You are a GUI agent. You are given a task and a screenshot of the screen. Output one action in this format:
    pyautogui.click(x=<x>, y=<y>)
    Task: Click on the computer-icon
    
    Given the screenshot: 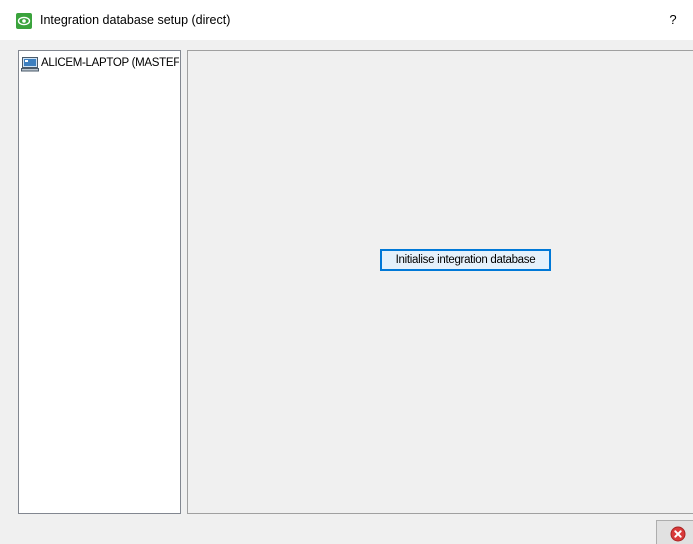 What is the action you would take?
    pyautogui.click(x=30, y=64)
    